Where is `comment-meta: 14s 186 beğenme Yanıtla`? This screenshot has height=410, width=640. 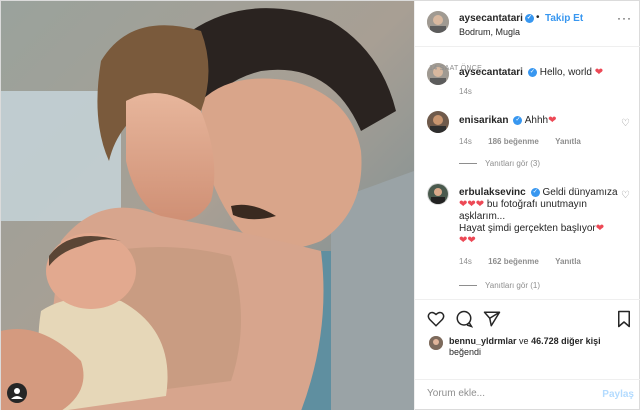
comment-meta: 14s 186 beğenme Yanıtla is located at coordinates (527, 141).